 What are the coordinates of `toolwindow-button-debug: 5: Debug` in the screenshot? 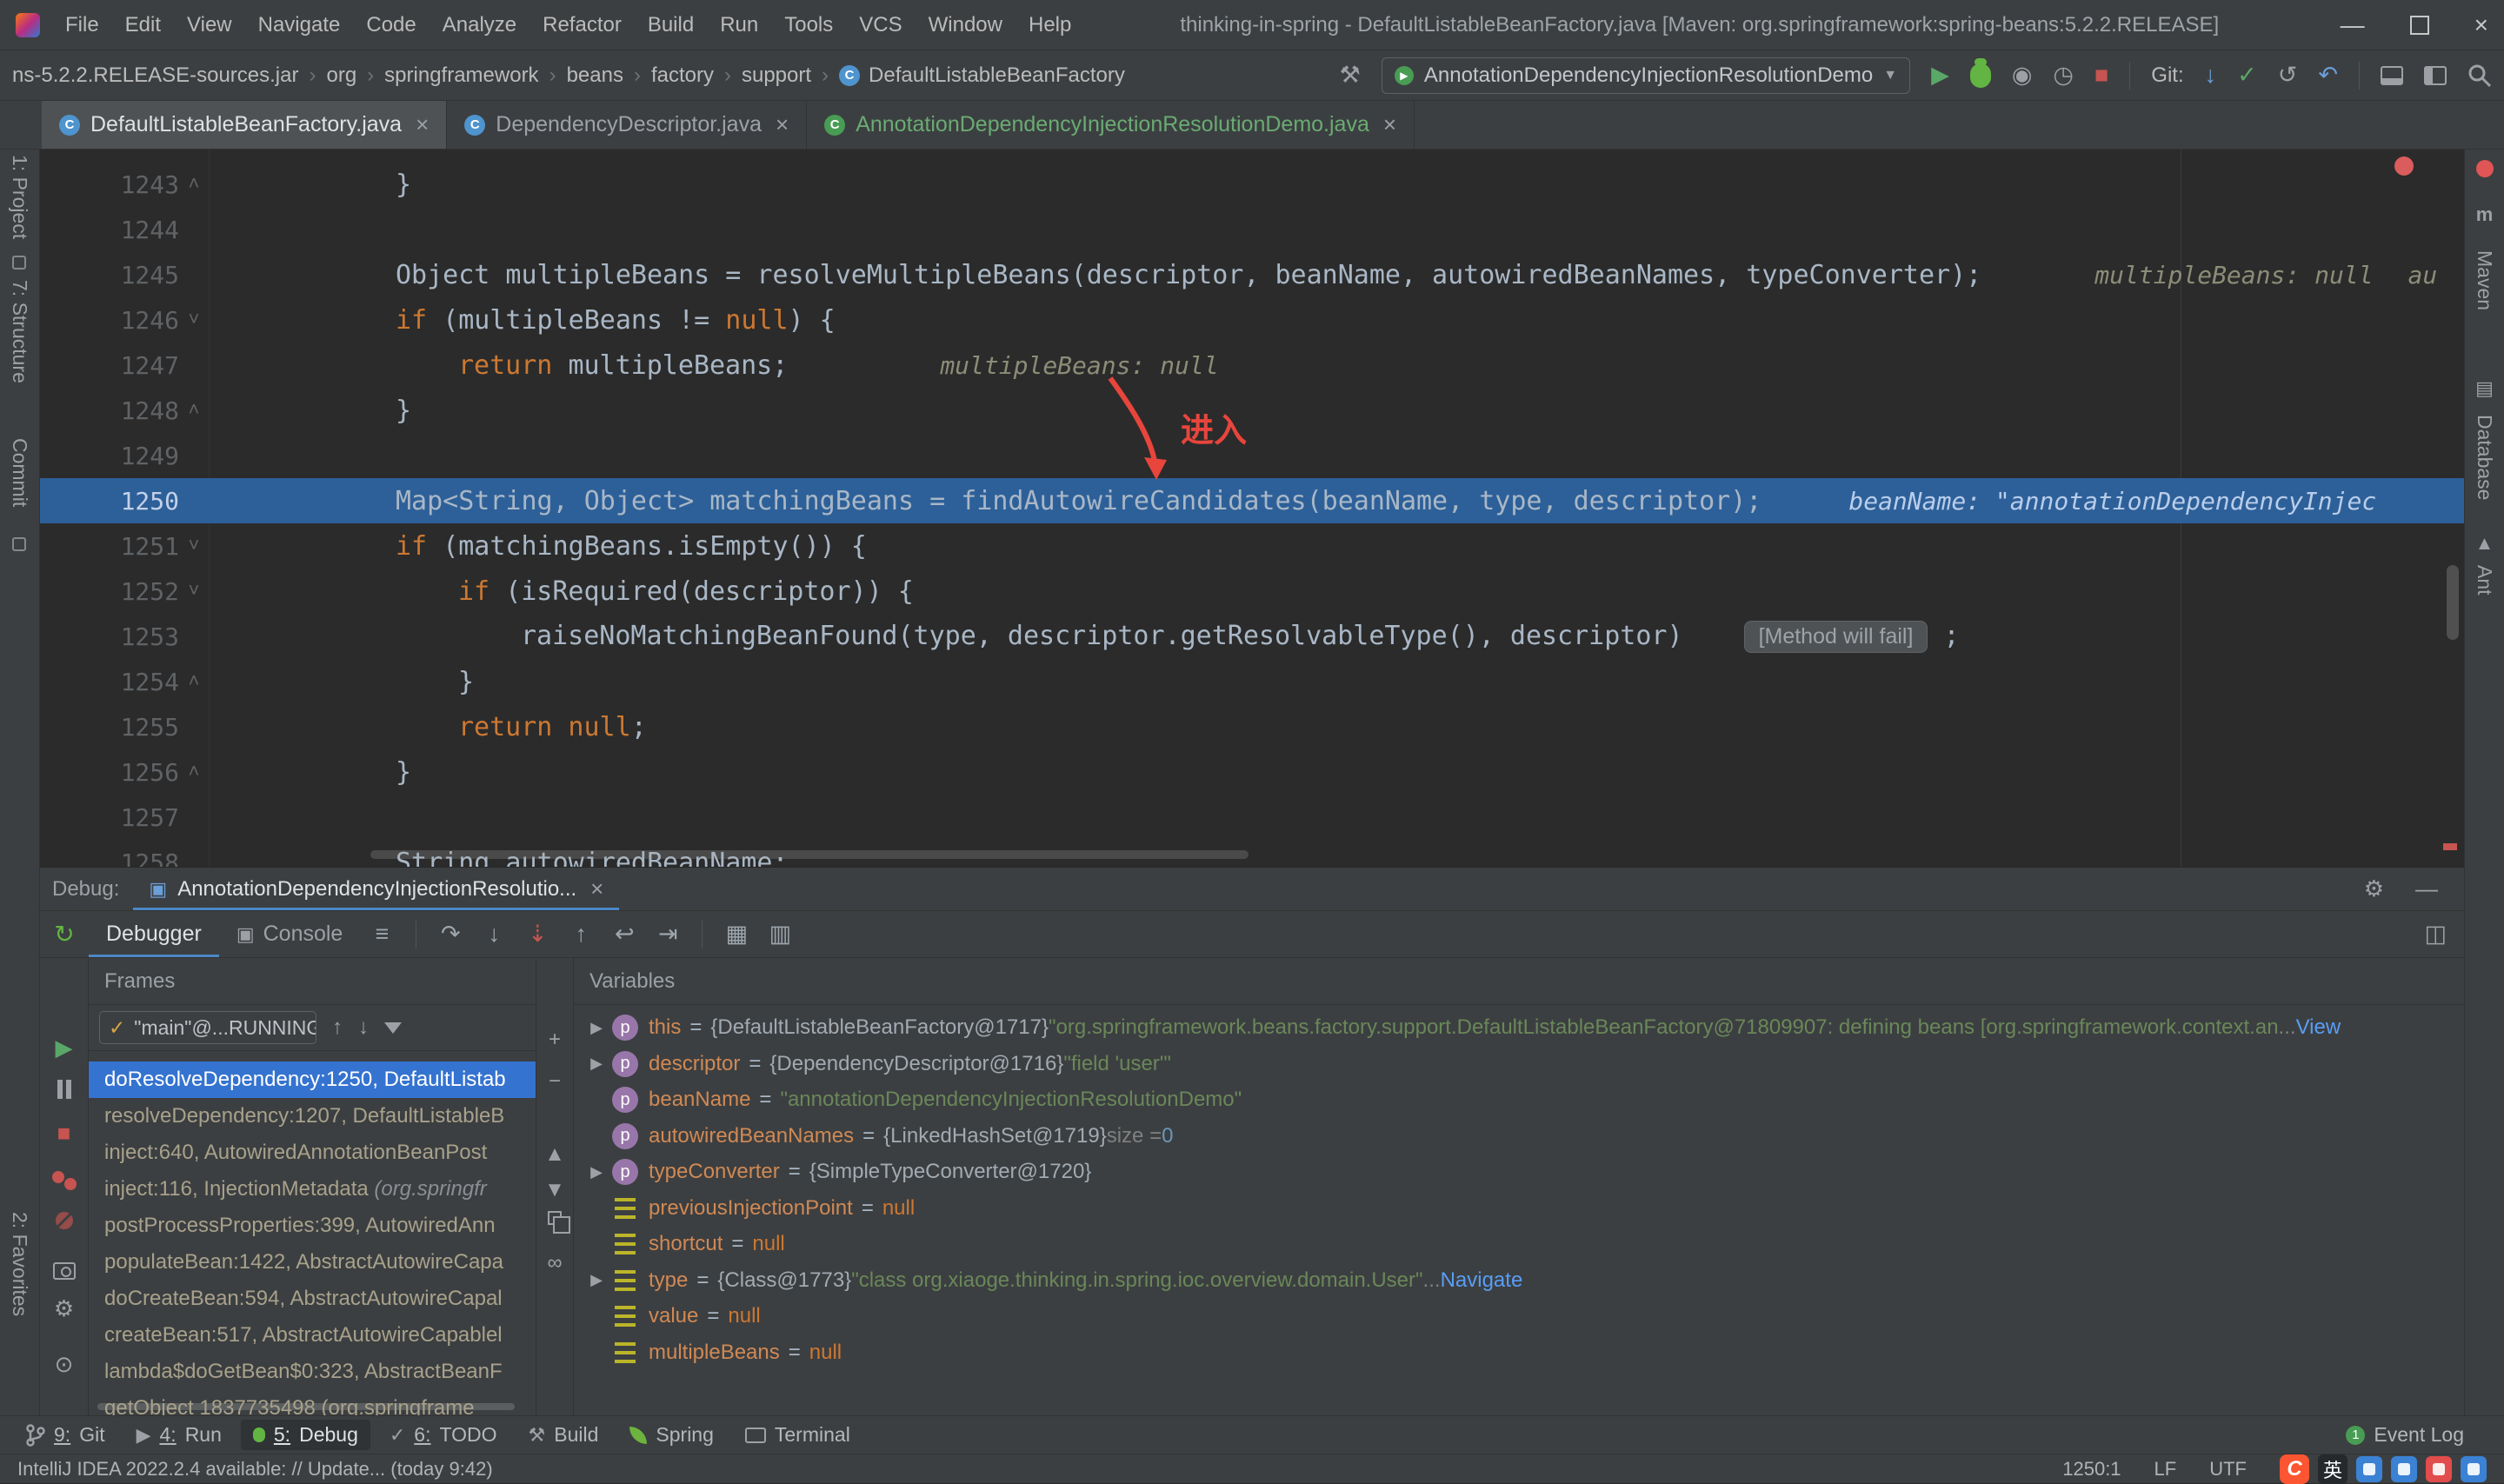 It's located at (305, 1435).